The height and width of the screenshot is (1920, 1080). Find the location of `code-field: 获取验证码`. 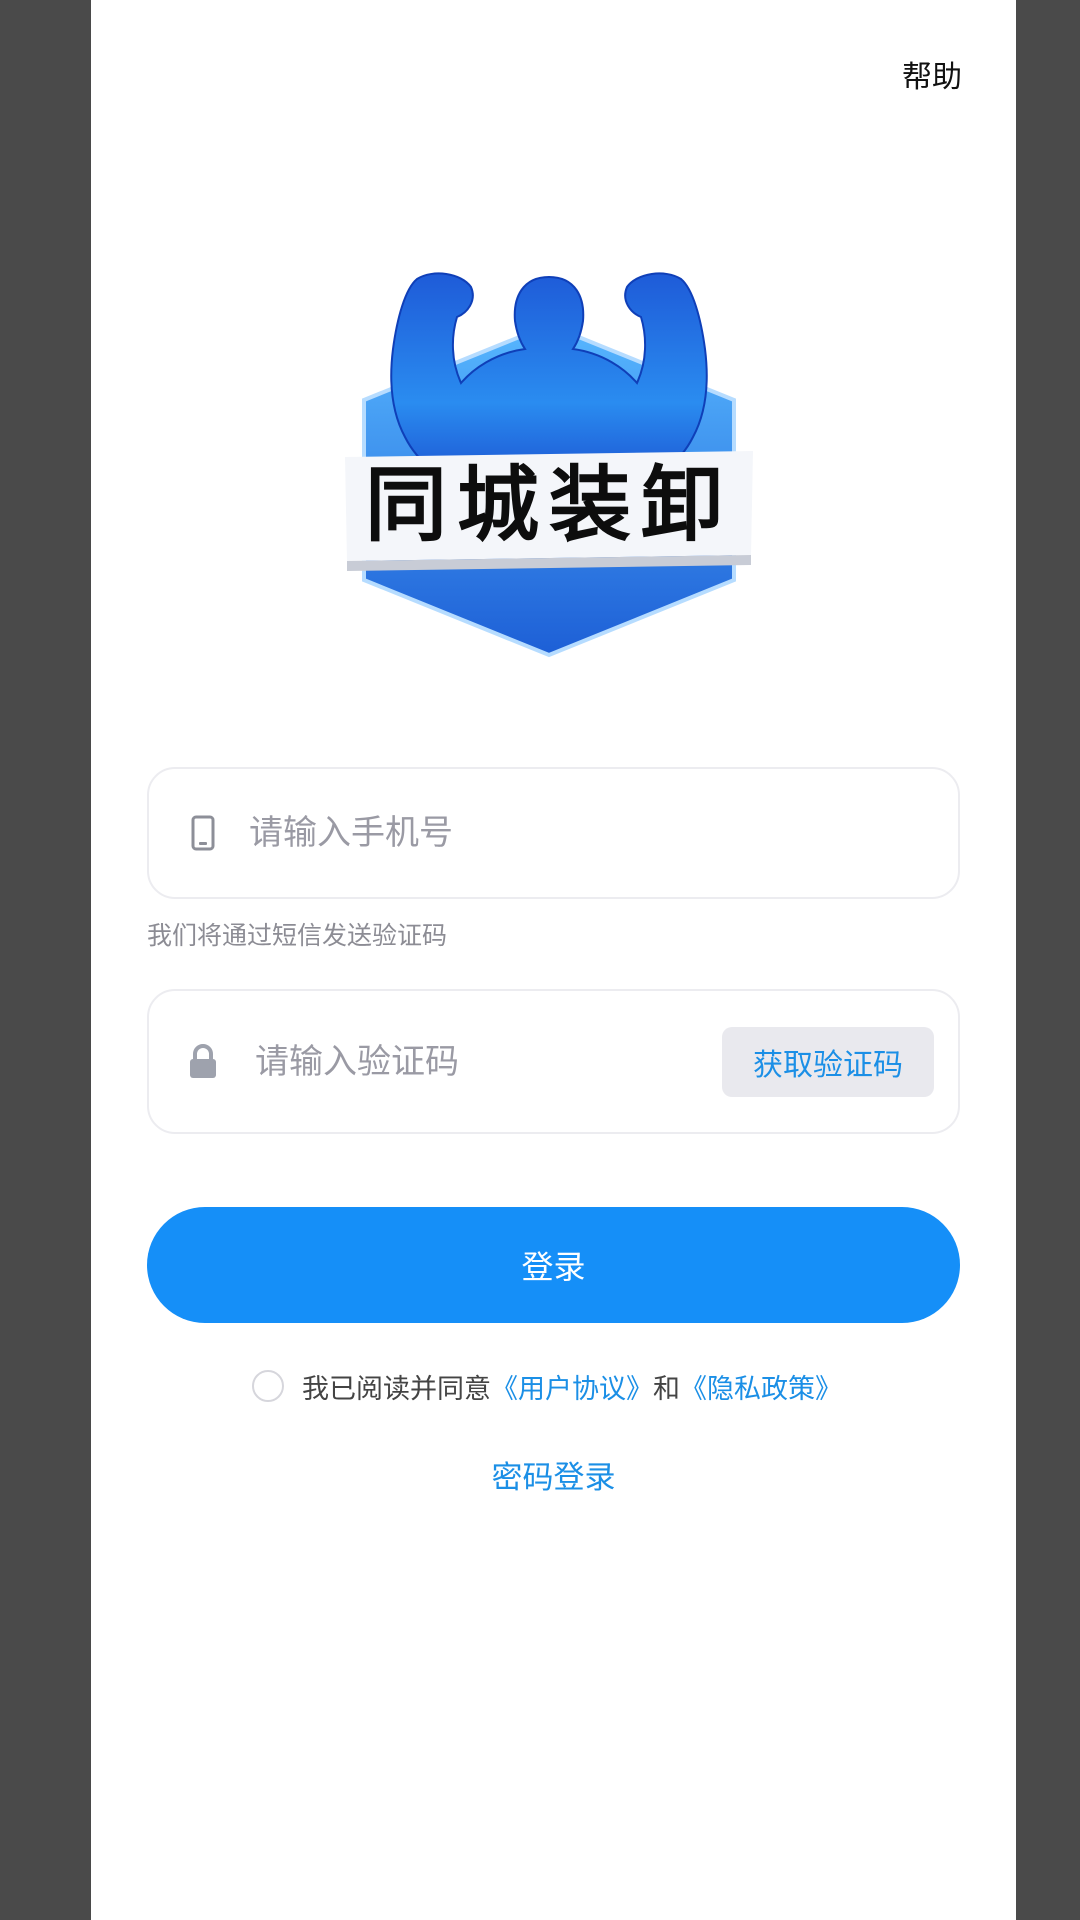

code-field: 获取验证码 is located at coordinates (553, 1061).